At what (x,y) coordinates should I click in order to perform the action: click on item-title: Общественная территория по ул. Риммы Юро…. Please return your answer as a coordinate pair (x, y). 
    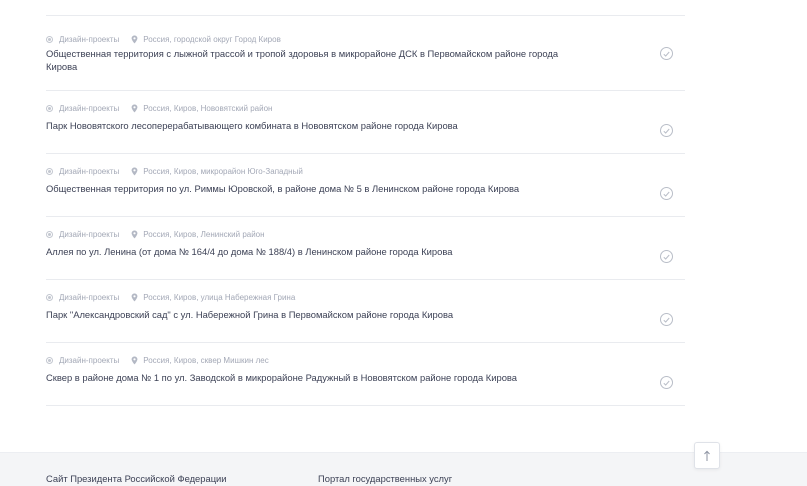
    Looking at the image, I should click on (311, 188).